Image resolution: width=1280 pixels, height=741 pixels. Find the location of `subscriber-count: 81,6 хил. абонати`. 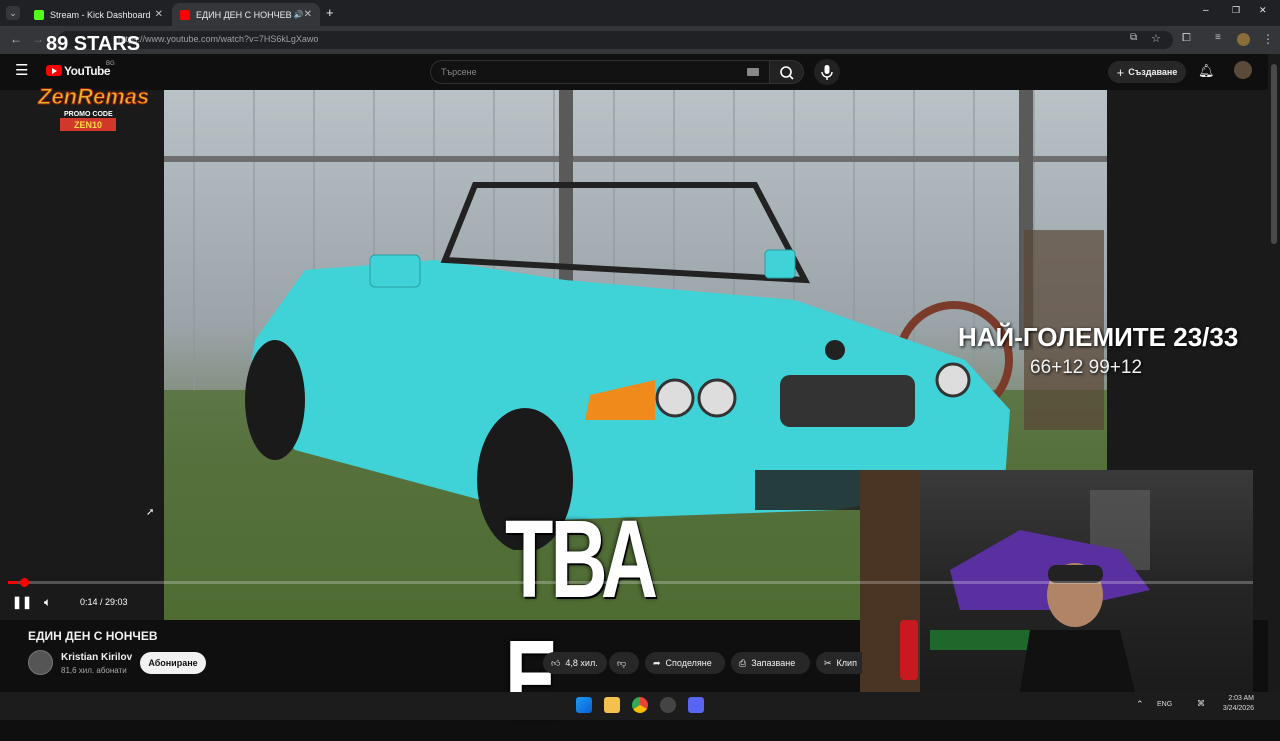

subscriber-count: 81,6 хил. абонати is located at coordinates (94, 670).